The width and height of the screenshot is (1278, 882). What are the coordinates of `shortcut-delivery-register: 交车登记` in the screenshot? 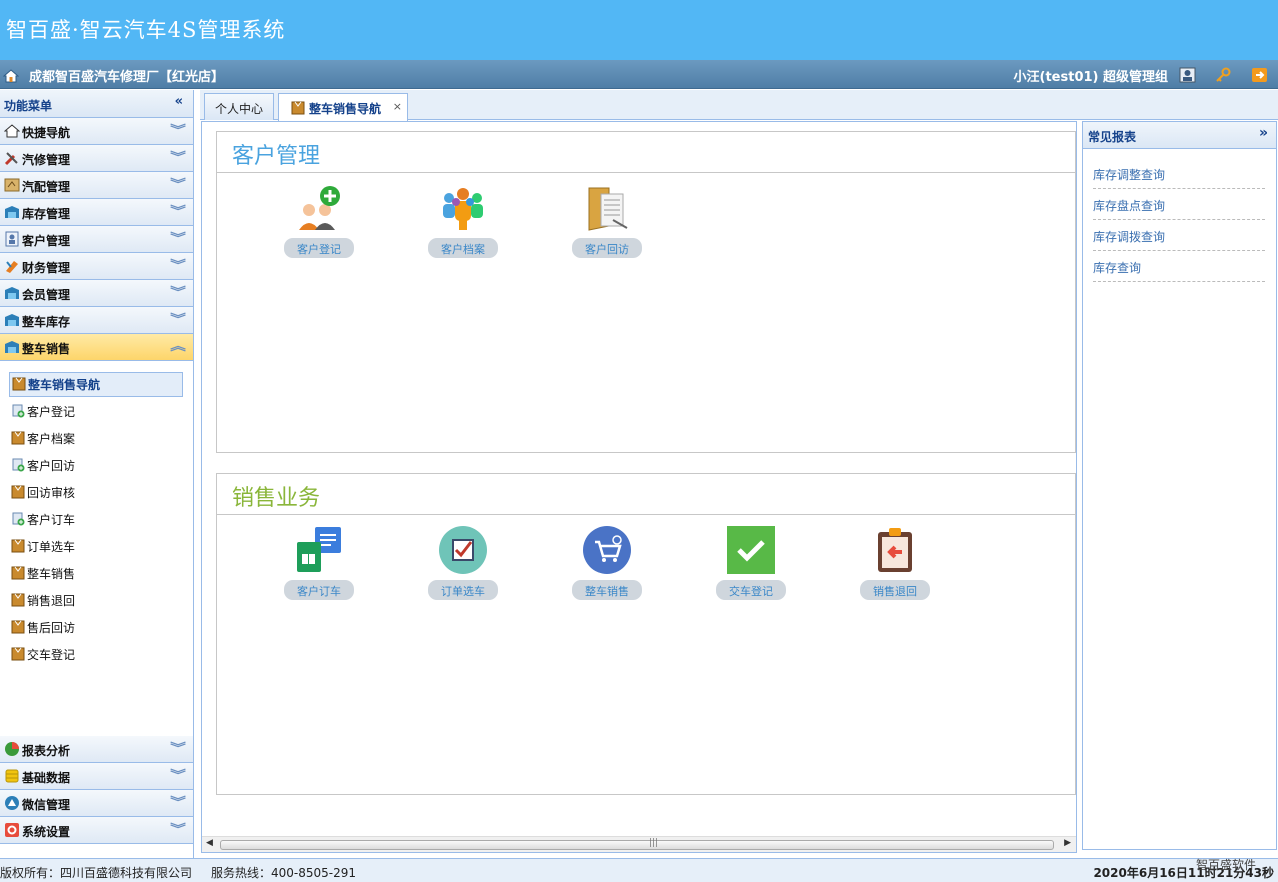 It's located at (751, 566).